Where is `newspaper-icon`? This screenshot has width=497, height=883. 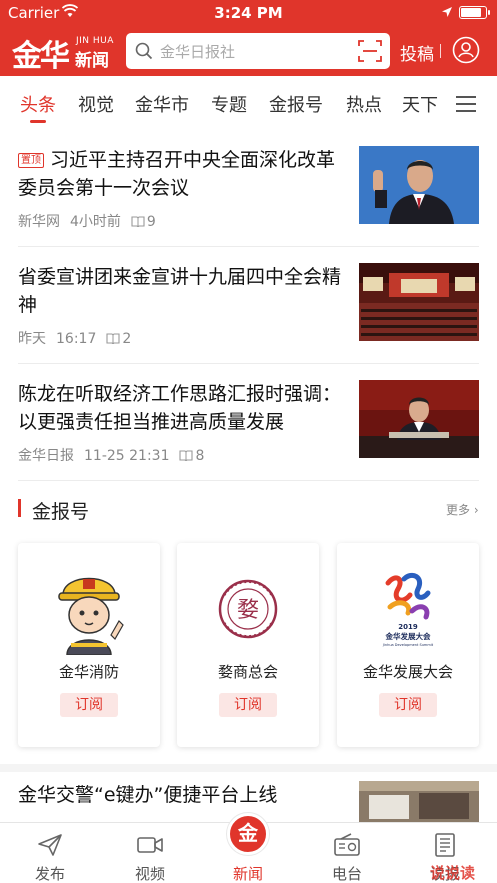 newspaper-icon is located at coordinates (445, 845).